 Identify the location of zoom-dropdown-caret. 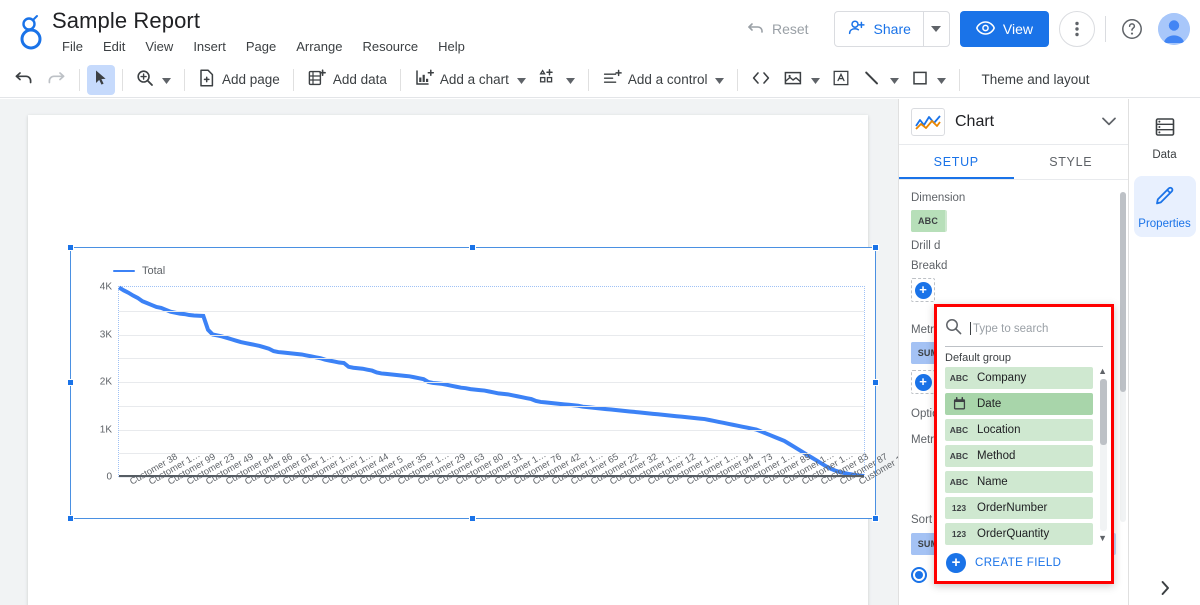
(166, 79).